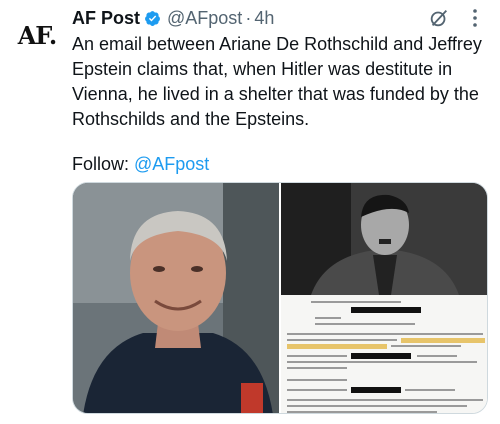 Image resolution: width=500 pixels, height=424 pixels. I want to click on follow-line: Follow: @AFpost, so click(140, 164).